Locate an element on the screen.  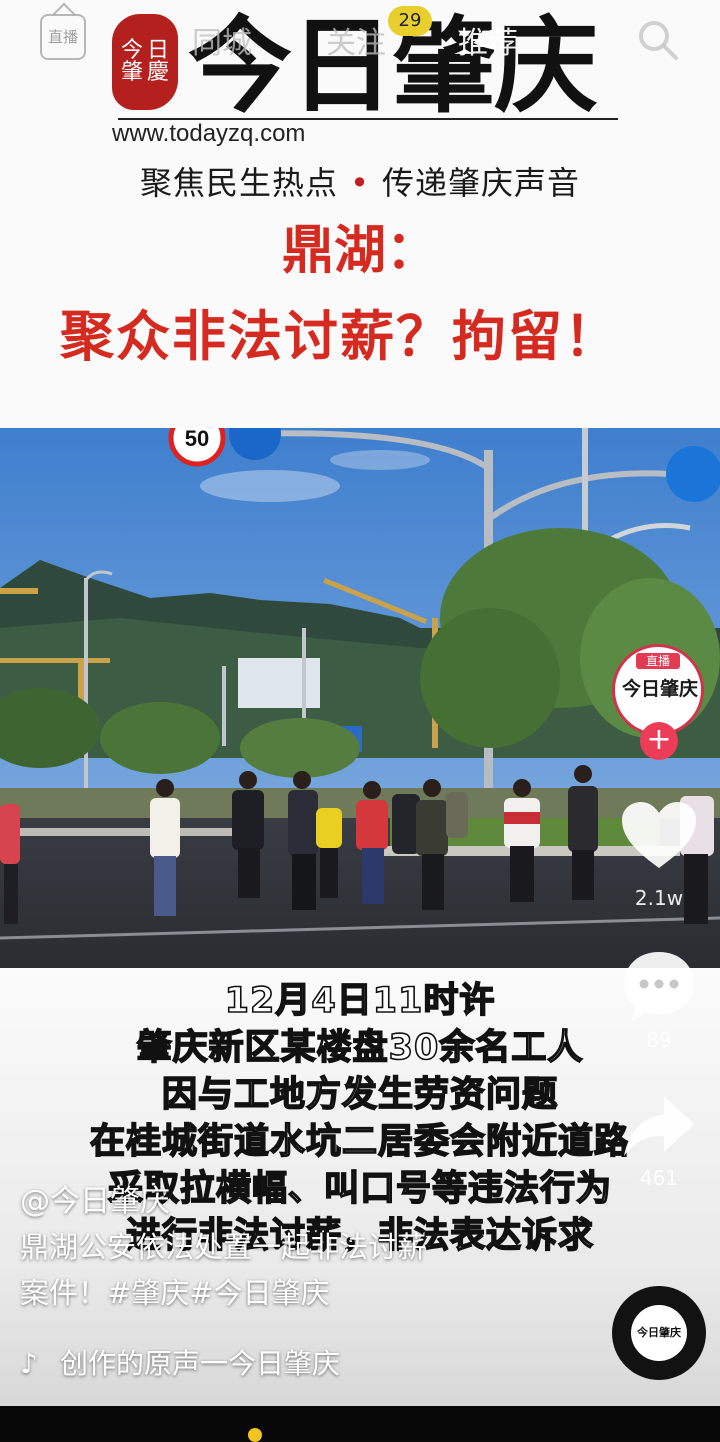
description-line: 案件！#肇庆#今日肇庆 is located at coordinates (270, 1293).